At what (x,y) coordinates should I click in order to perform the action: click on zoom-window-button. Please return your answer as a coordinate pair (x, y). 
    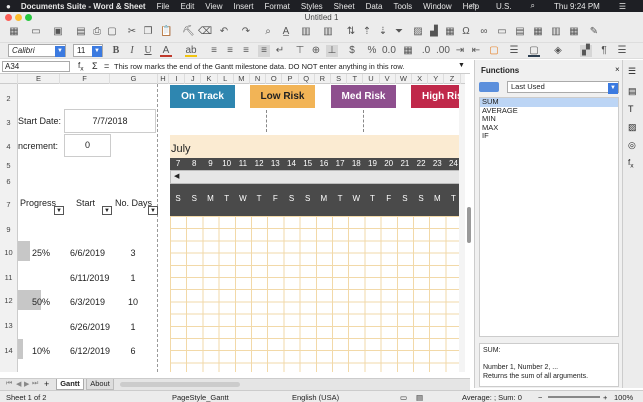
    Looking at the image, I should click on (28, 17).